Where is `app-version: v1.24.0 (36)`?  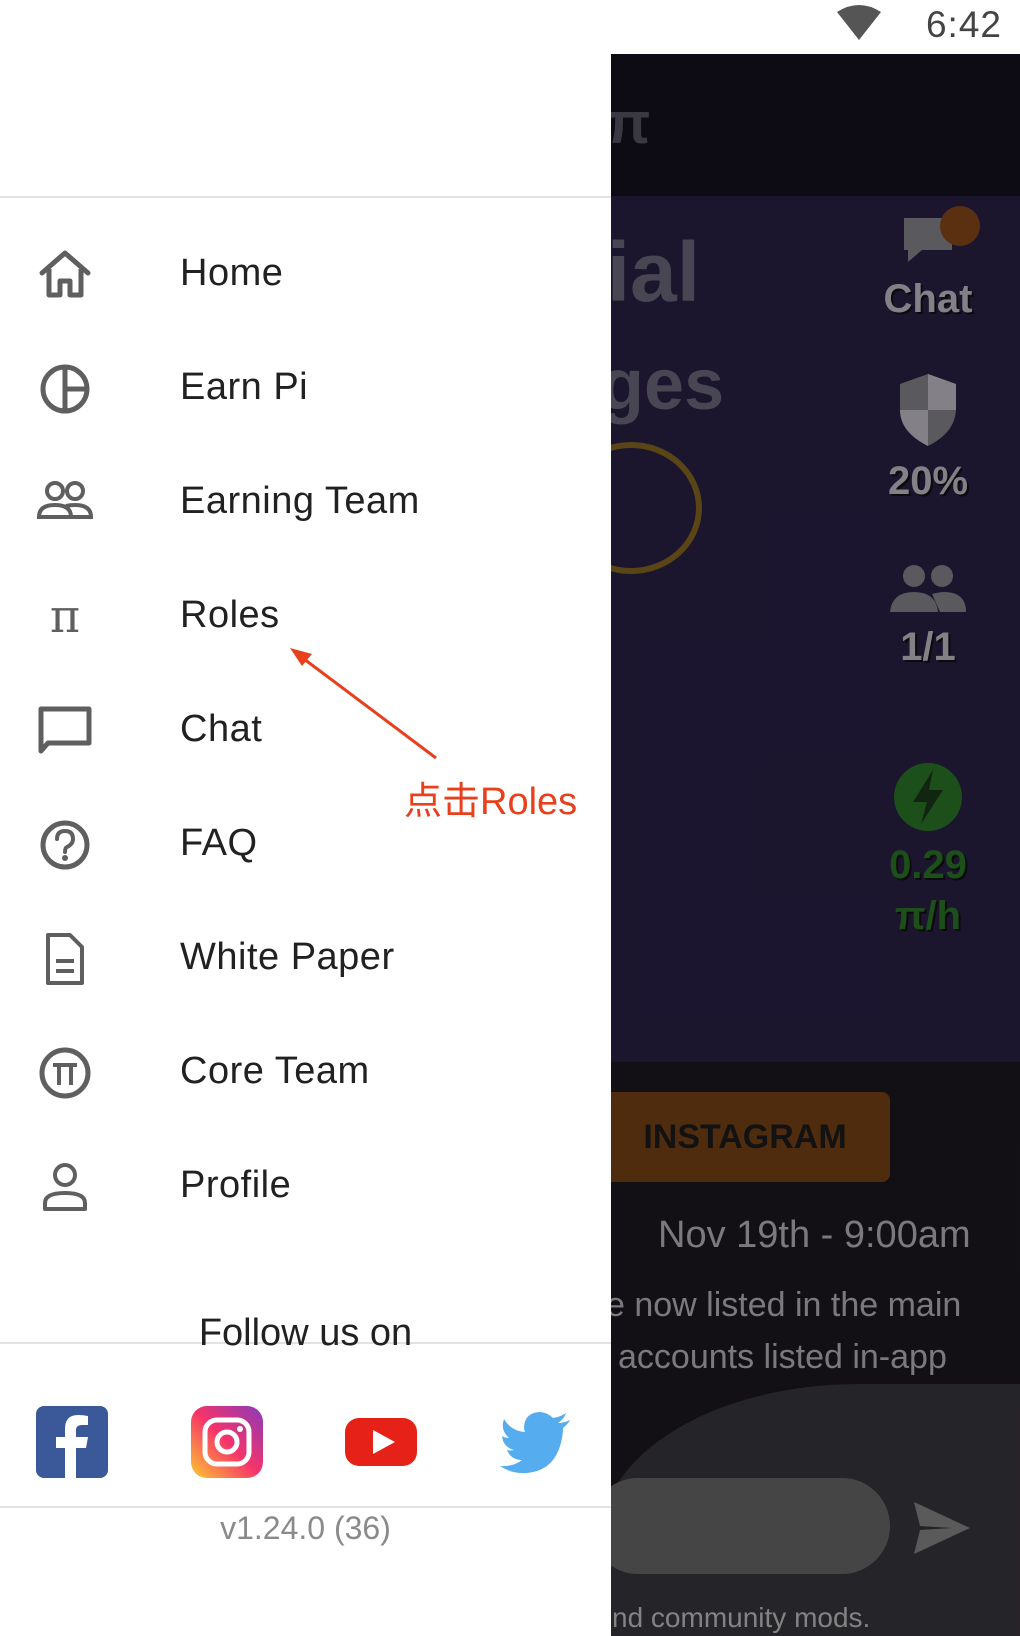
app-version: v1.24.0 (36) is located at coordinates (305, 1528).